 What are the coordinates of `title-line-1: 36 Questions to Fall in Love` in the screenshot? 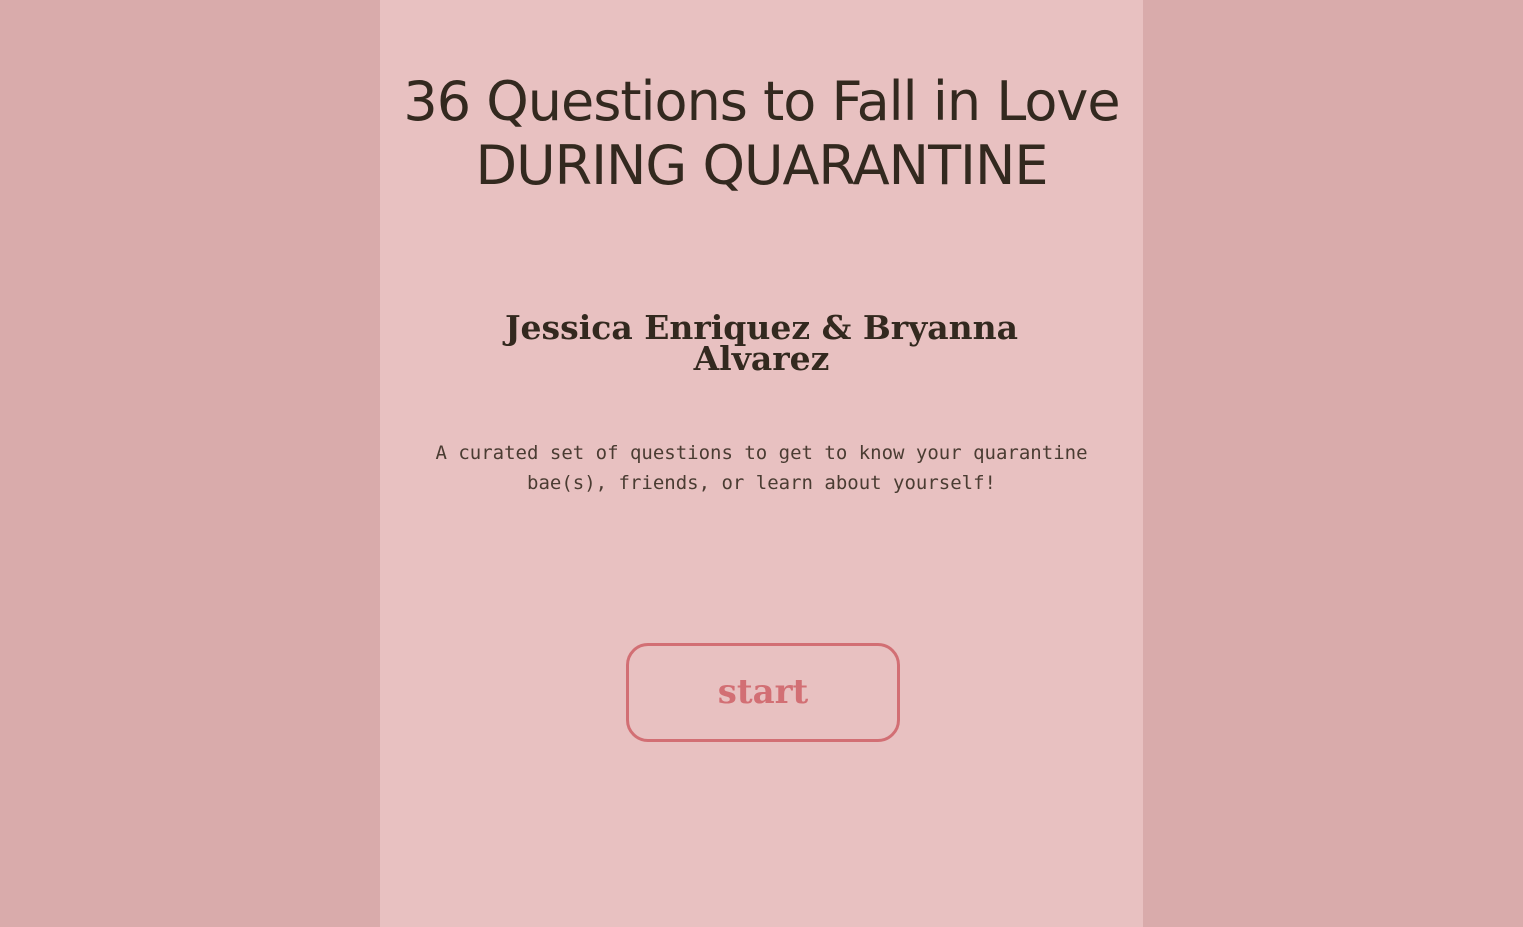 It's located at (761, 101).